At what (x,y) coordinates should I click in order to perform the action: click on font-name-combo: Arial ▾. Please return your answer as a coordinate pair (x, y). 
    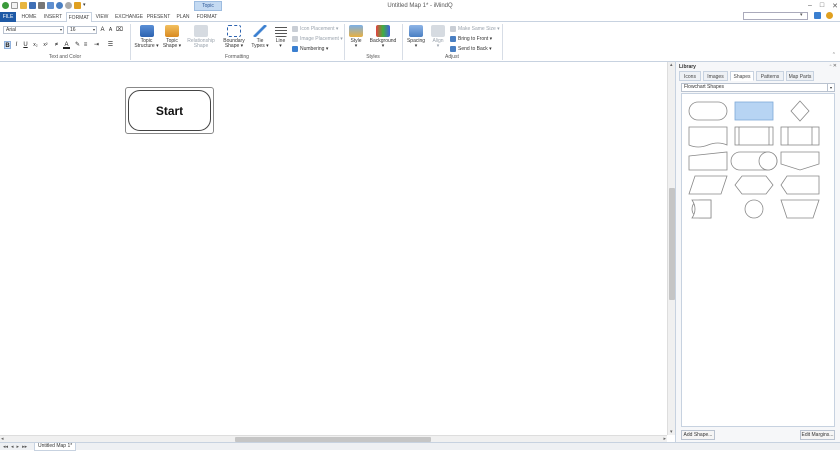
    Looking at the image, I should click on (33, 30).